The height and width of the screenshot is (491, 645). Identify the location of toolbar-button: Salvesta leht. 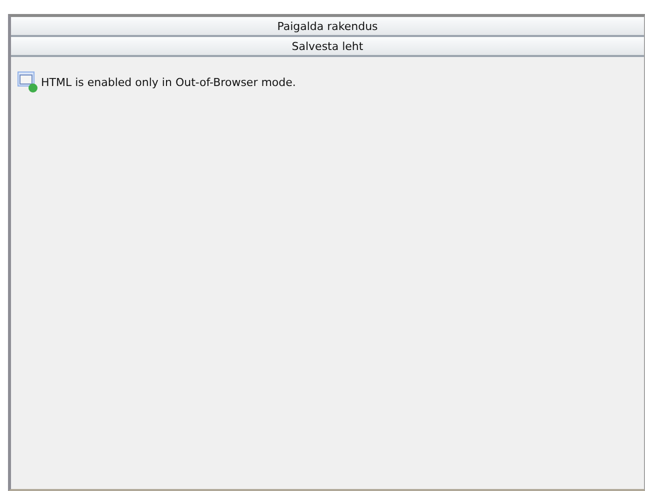
(327, 47).